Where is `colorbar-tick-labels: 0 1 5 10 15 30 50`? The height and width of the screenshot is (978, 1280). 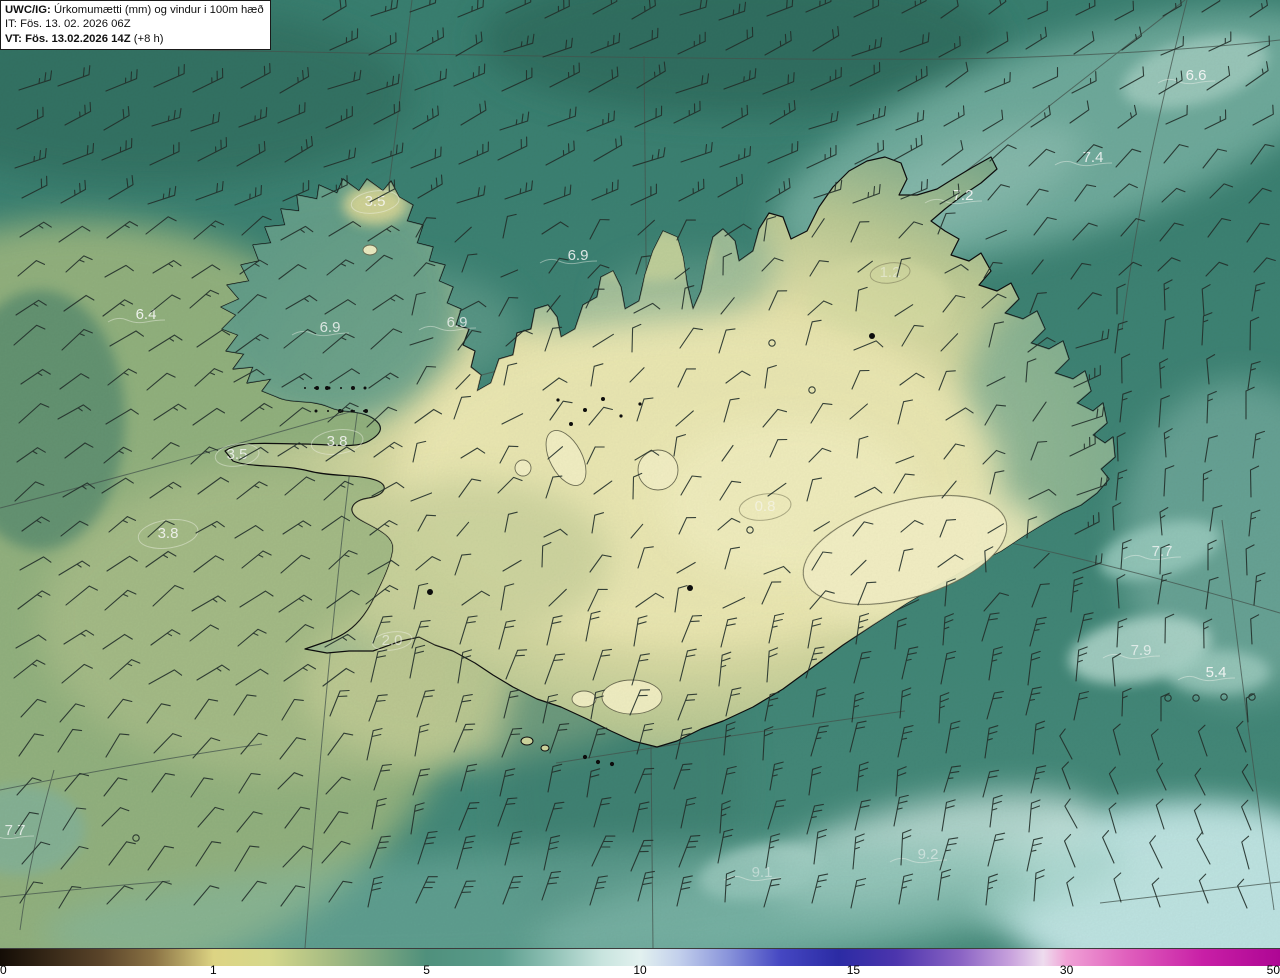
colorbar-tick-labels: 0 1 5 10 15 30 50 is located at coordinates (640, 970).